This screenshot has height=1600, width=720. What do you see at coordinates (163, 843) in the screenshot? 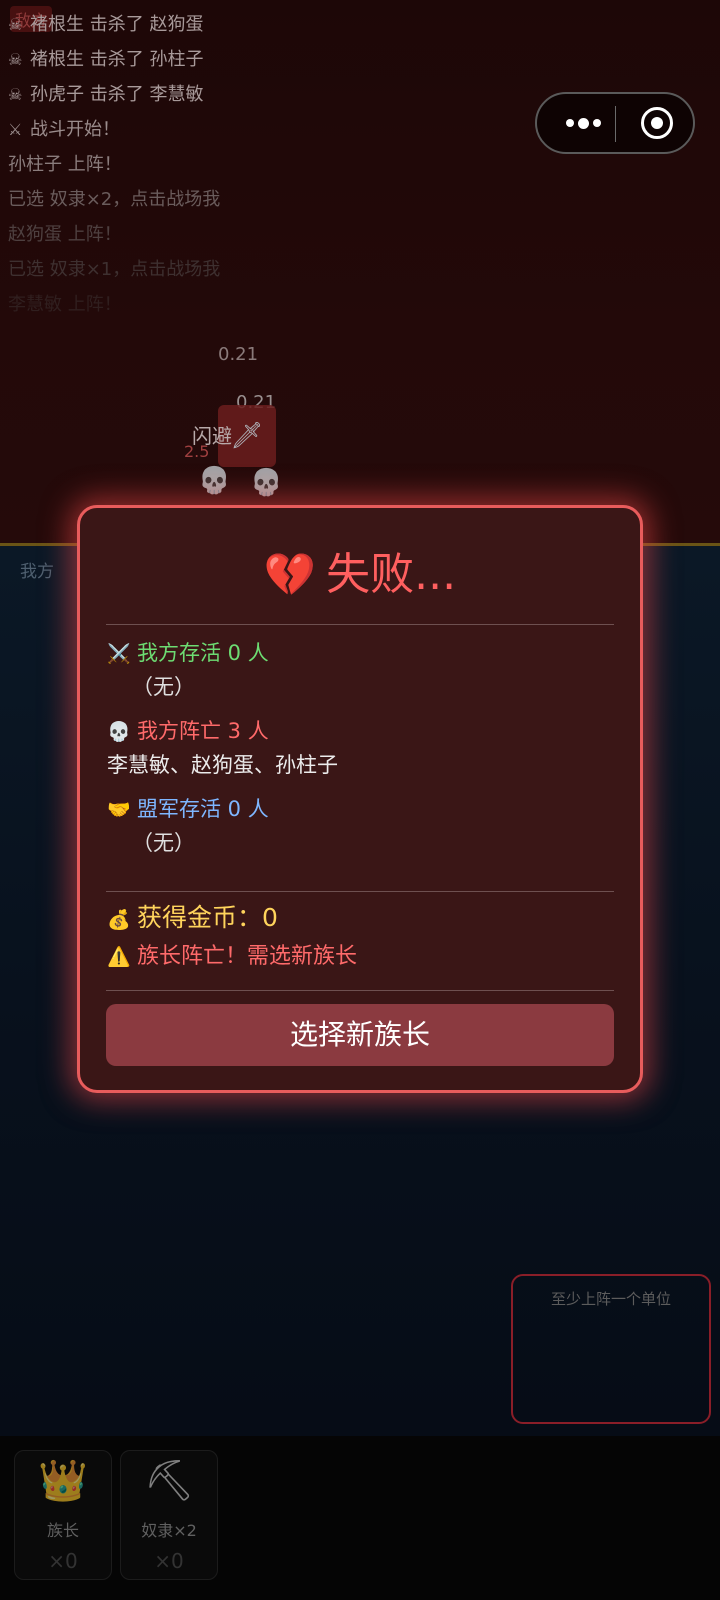
I see `allies-list: （无）` at bounding box center [163, 843].